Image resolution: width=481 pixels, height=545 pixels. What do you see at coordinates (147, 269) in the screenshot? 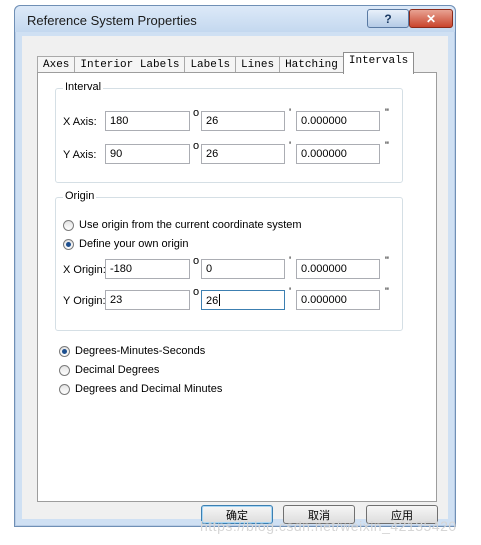
I see `x-origin-degrees-input: -180` at bounding box center [147, 269].